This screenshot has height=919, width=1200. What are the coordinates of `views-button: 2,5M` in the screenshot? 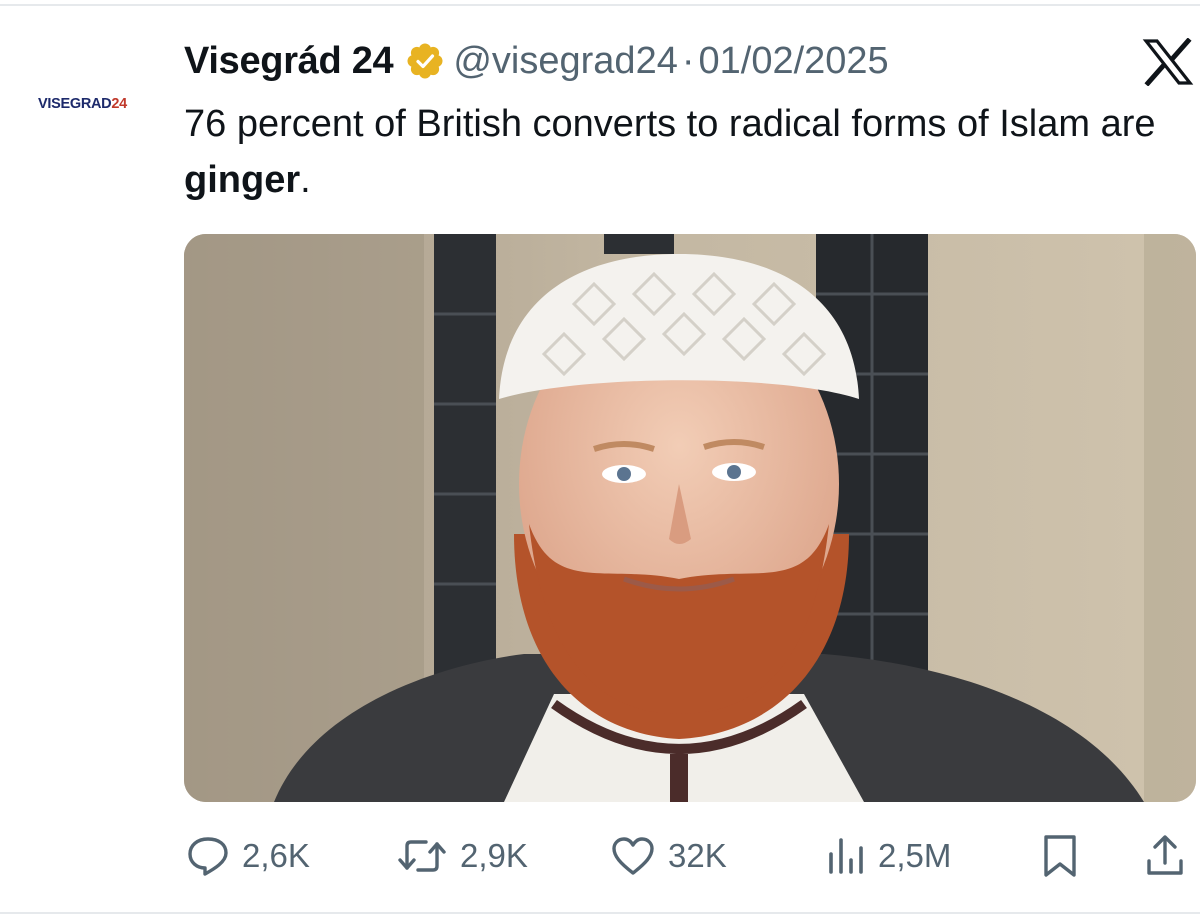 It's located at (888, 856).